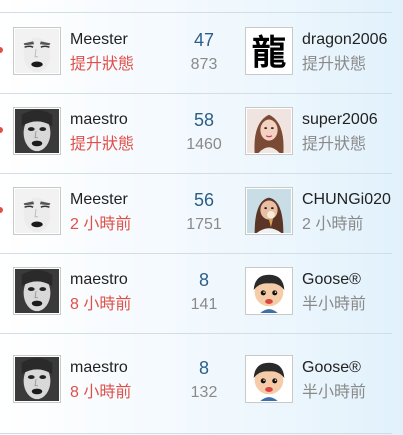 The image size is (403, 435). I want to click on right-user-name: CHUNGi020, so click(346, 200).